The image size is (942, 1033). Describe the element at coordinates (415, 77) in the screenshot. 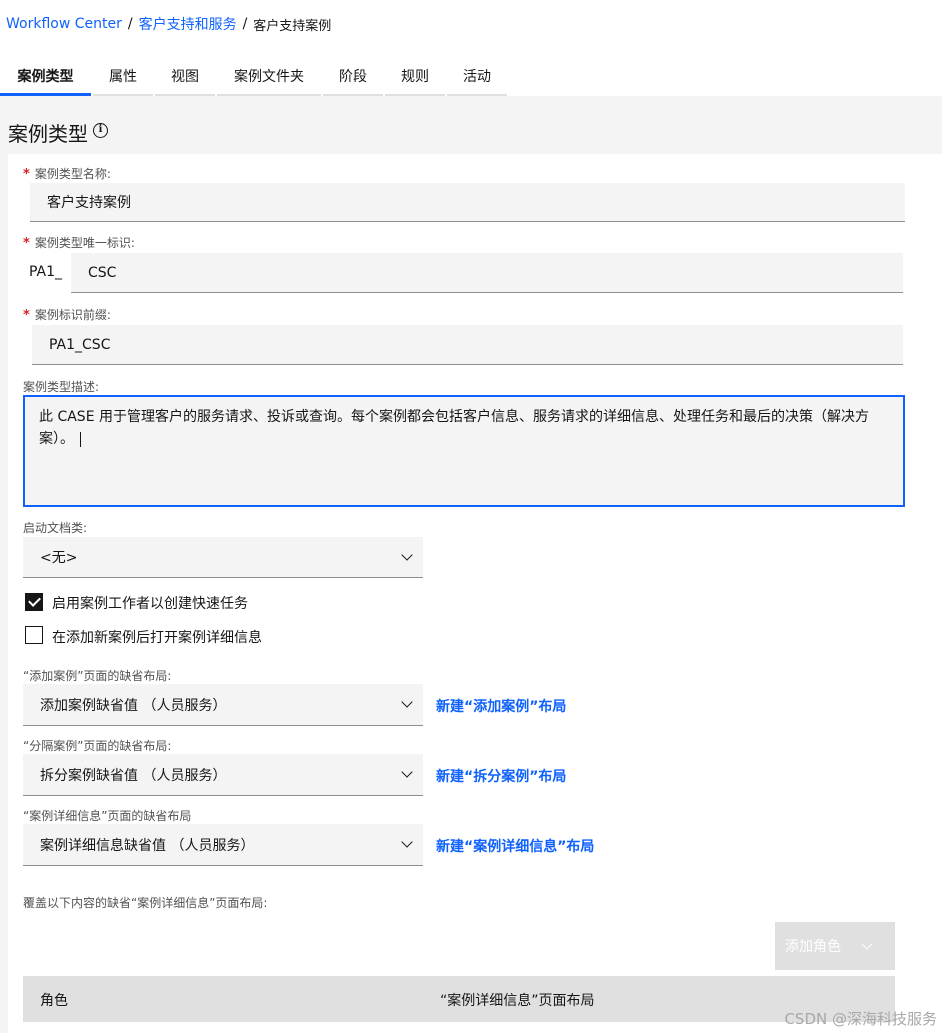

I see `tab-rules: 规则` at that location.